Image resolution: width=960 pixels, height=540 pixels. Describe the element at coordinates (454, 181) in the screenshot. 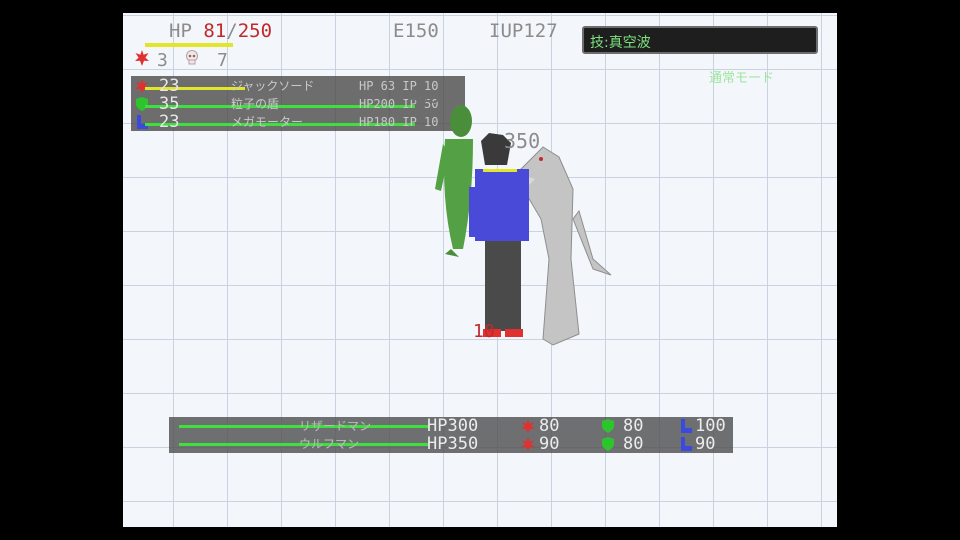

I see `lizardman-sprite` at that location.